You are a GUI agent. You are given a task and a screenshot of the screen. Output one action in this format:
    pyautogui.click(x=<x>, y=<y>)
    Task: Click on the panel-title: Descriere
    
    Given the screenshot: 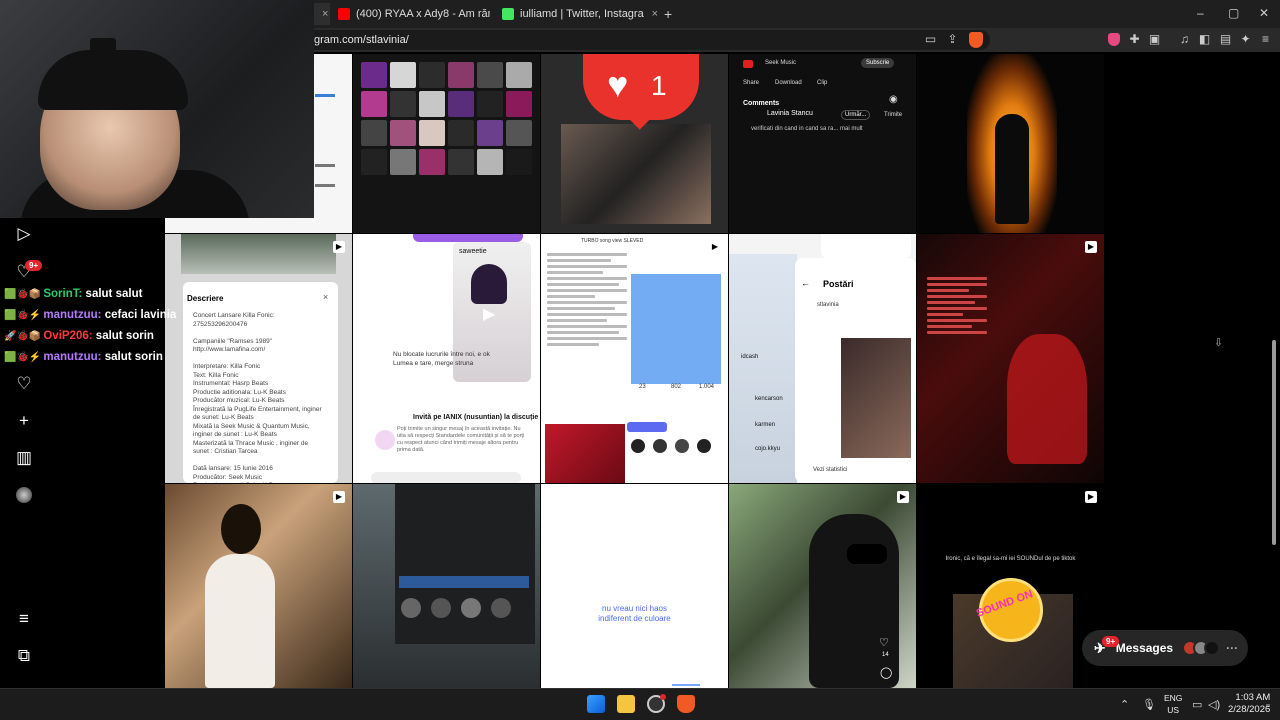 What is the action you would take?
    pyautogui.click(x=205, y=298)
    